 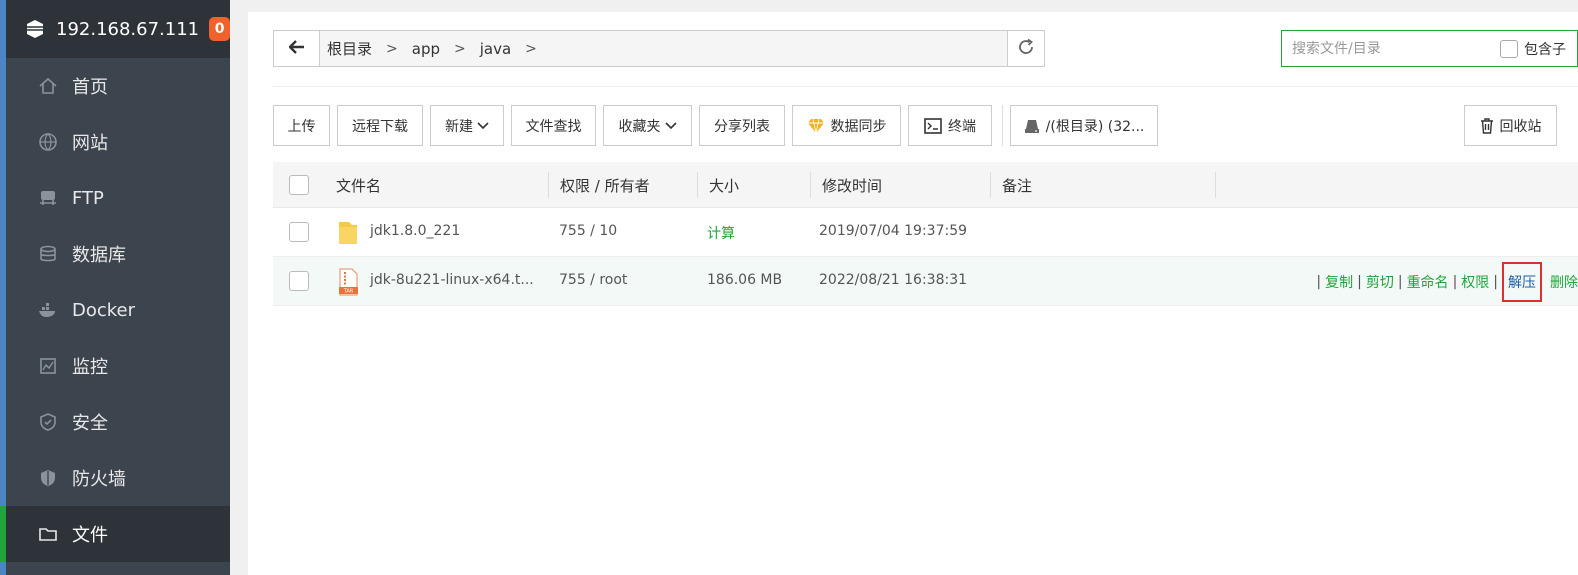 I want to click on back-button, so click(x=297, y=48).